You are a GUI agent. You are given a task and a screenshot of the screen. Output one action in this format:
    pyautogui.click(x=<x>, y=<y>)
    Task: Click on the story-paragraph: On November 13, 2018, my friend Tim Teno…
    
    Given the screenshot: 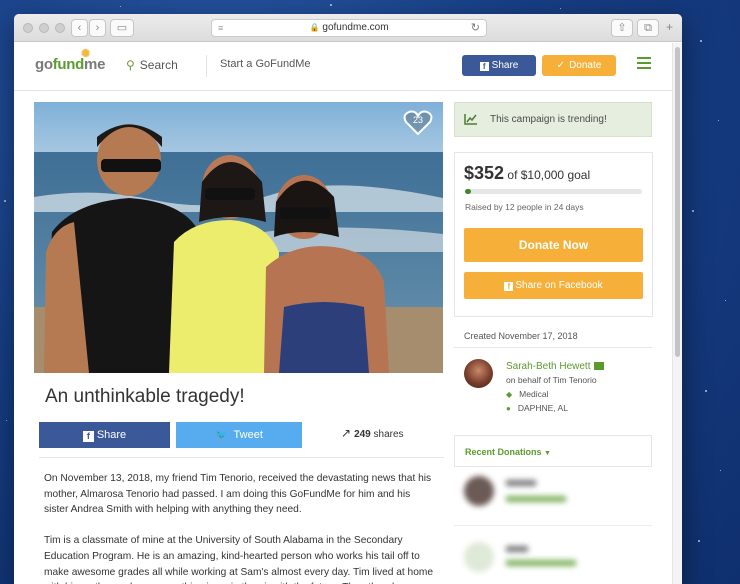 What is the action you would take?
    pyautogui.click(x=238, y=494)
    